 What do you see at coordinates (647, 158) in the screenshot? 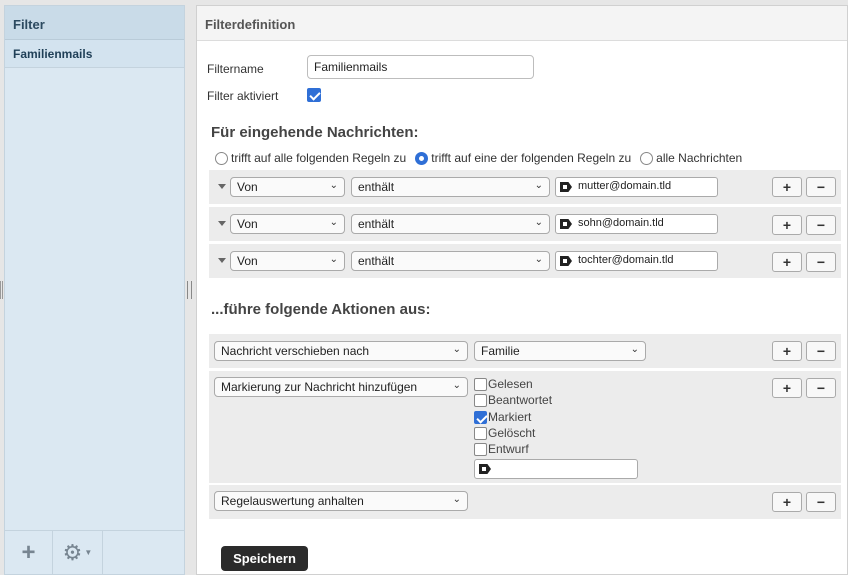
I see `match-all-messages-radio` at bounding box center [647, 158].